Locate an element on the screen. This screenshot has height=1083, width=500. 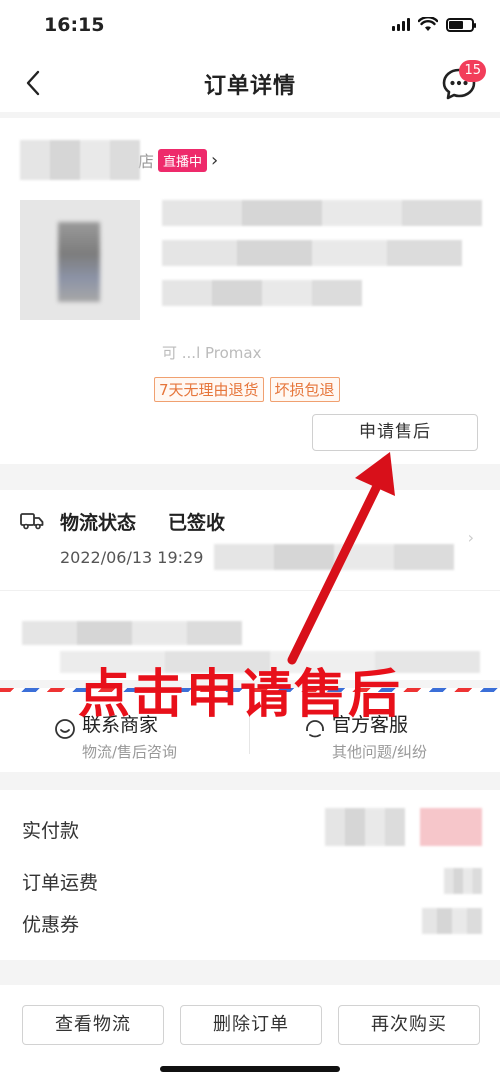
product-spec: 可 ...l Promax is located at coordinates (212, 353).